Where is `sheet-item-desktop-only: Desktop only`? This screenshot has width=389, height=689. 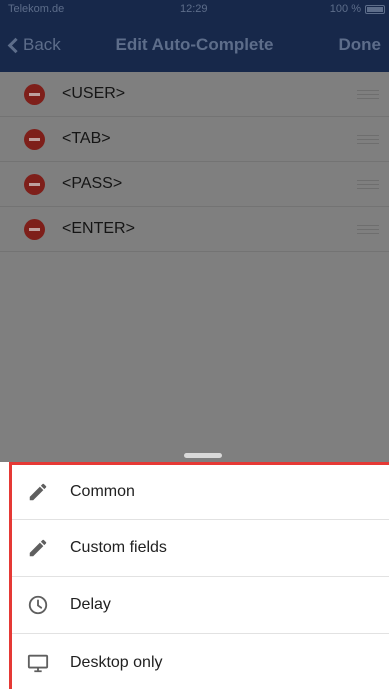
sheet-item-desktop-only: Desktop only is located at coordinates (200, 661).